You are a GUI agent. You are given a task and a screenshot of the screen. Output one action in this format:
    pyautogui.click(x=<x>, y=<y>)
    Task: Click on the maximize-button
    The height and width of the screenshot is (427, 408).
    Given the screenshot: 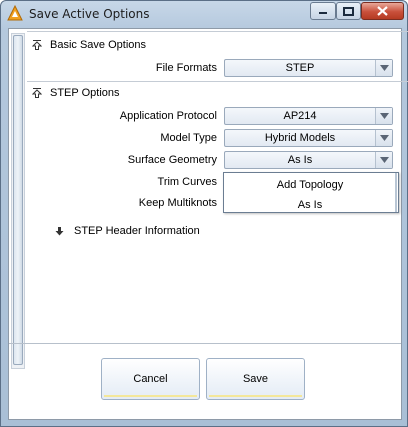 What is the action you would take?
    pyautogui.click(x=348, y=11)
    